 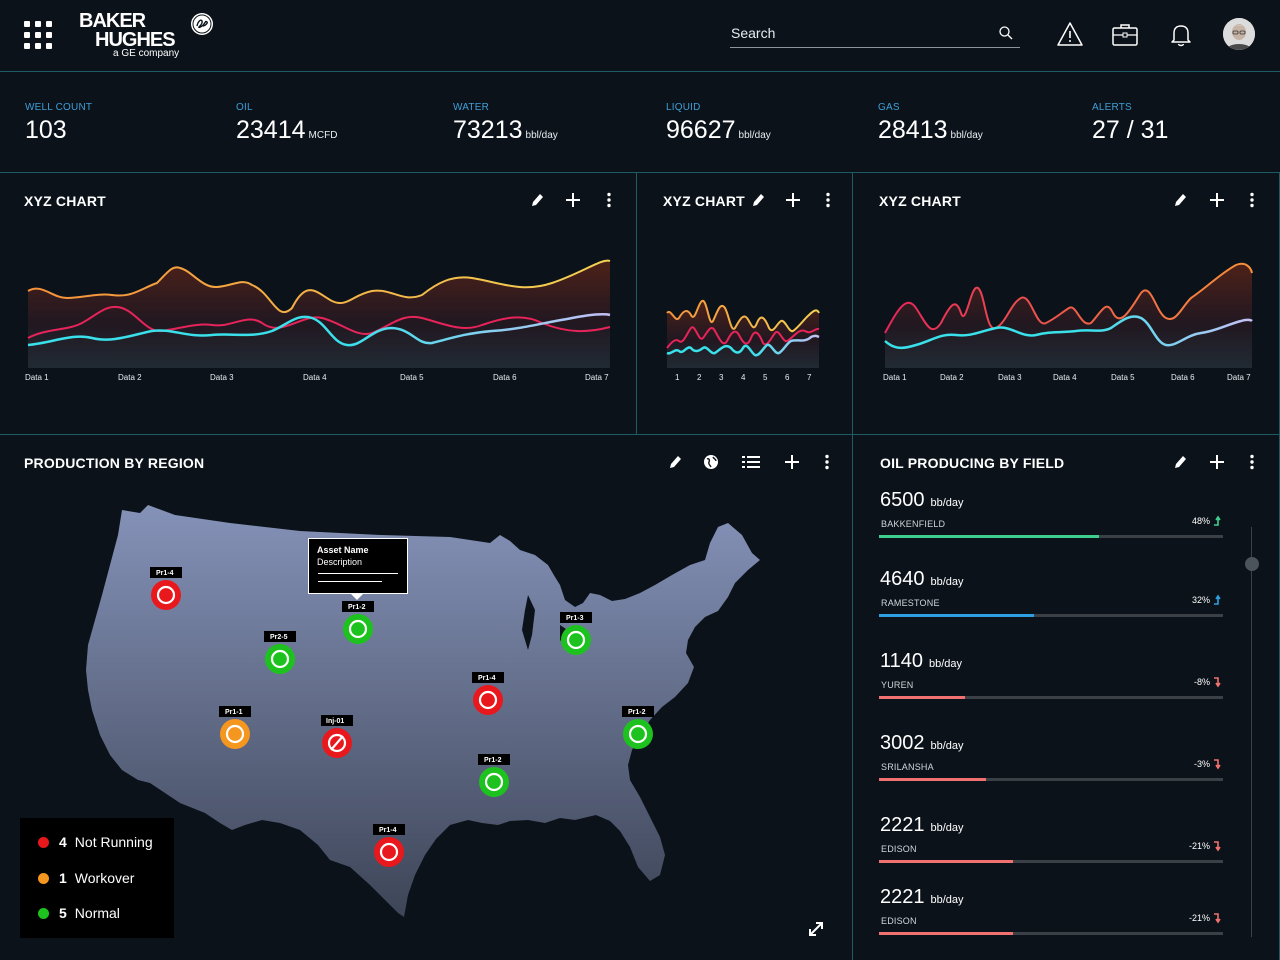 What do you see at coordinates (63, 878) in the screenshot?
I see `legend-count: 1` at bounding box center [63, 878].